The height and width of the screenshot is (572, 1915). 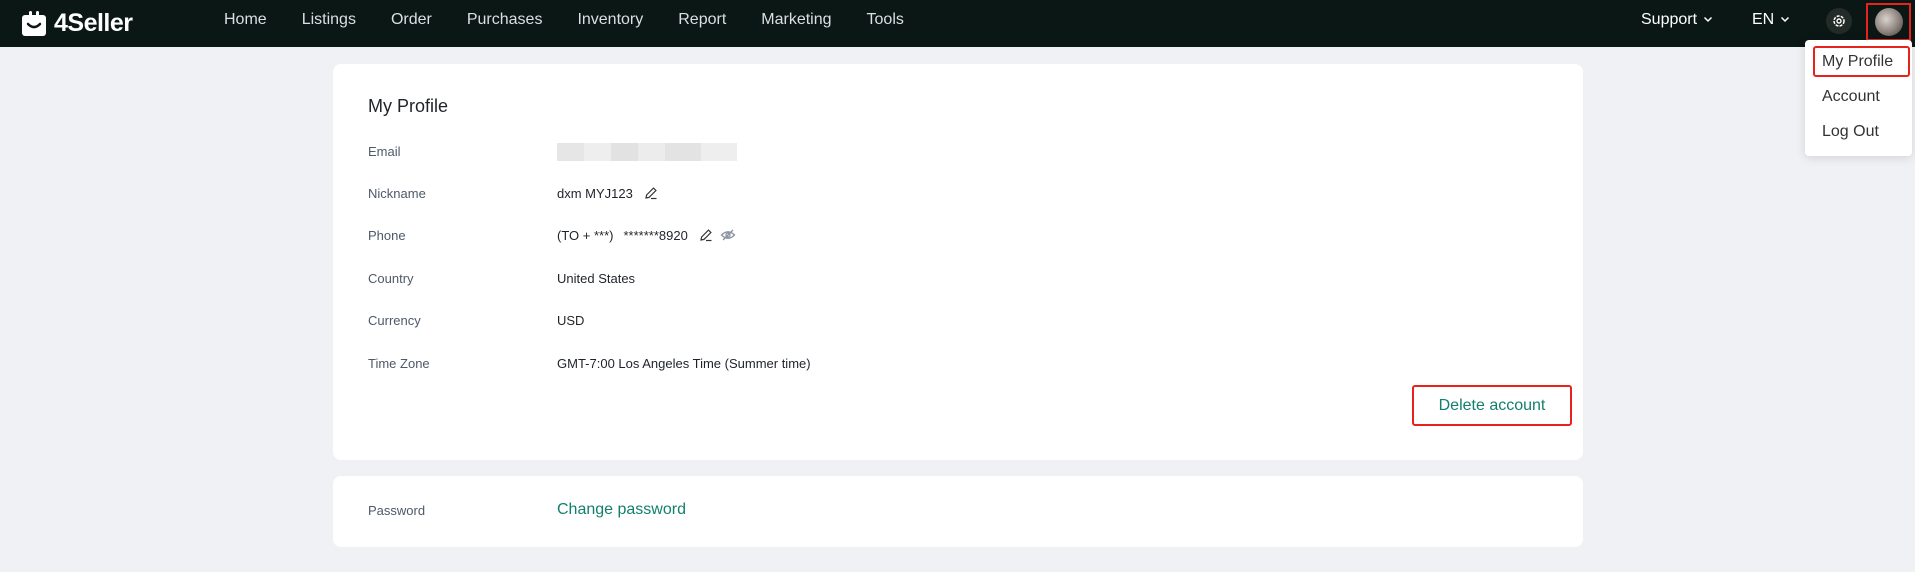 I want to click on nav-item-home: Home, so click(x=245, y=20).